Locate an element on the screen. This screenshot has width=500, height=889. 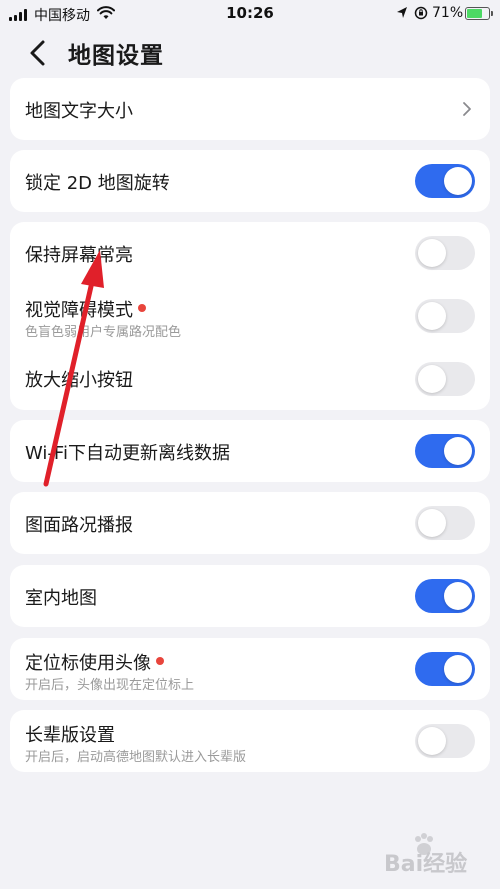
settings-card-indoor: 室内地图 is located at coordinates (250, 596).